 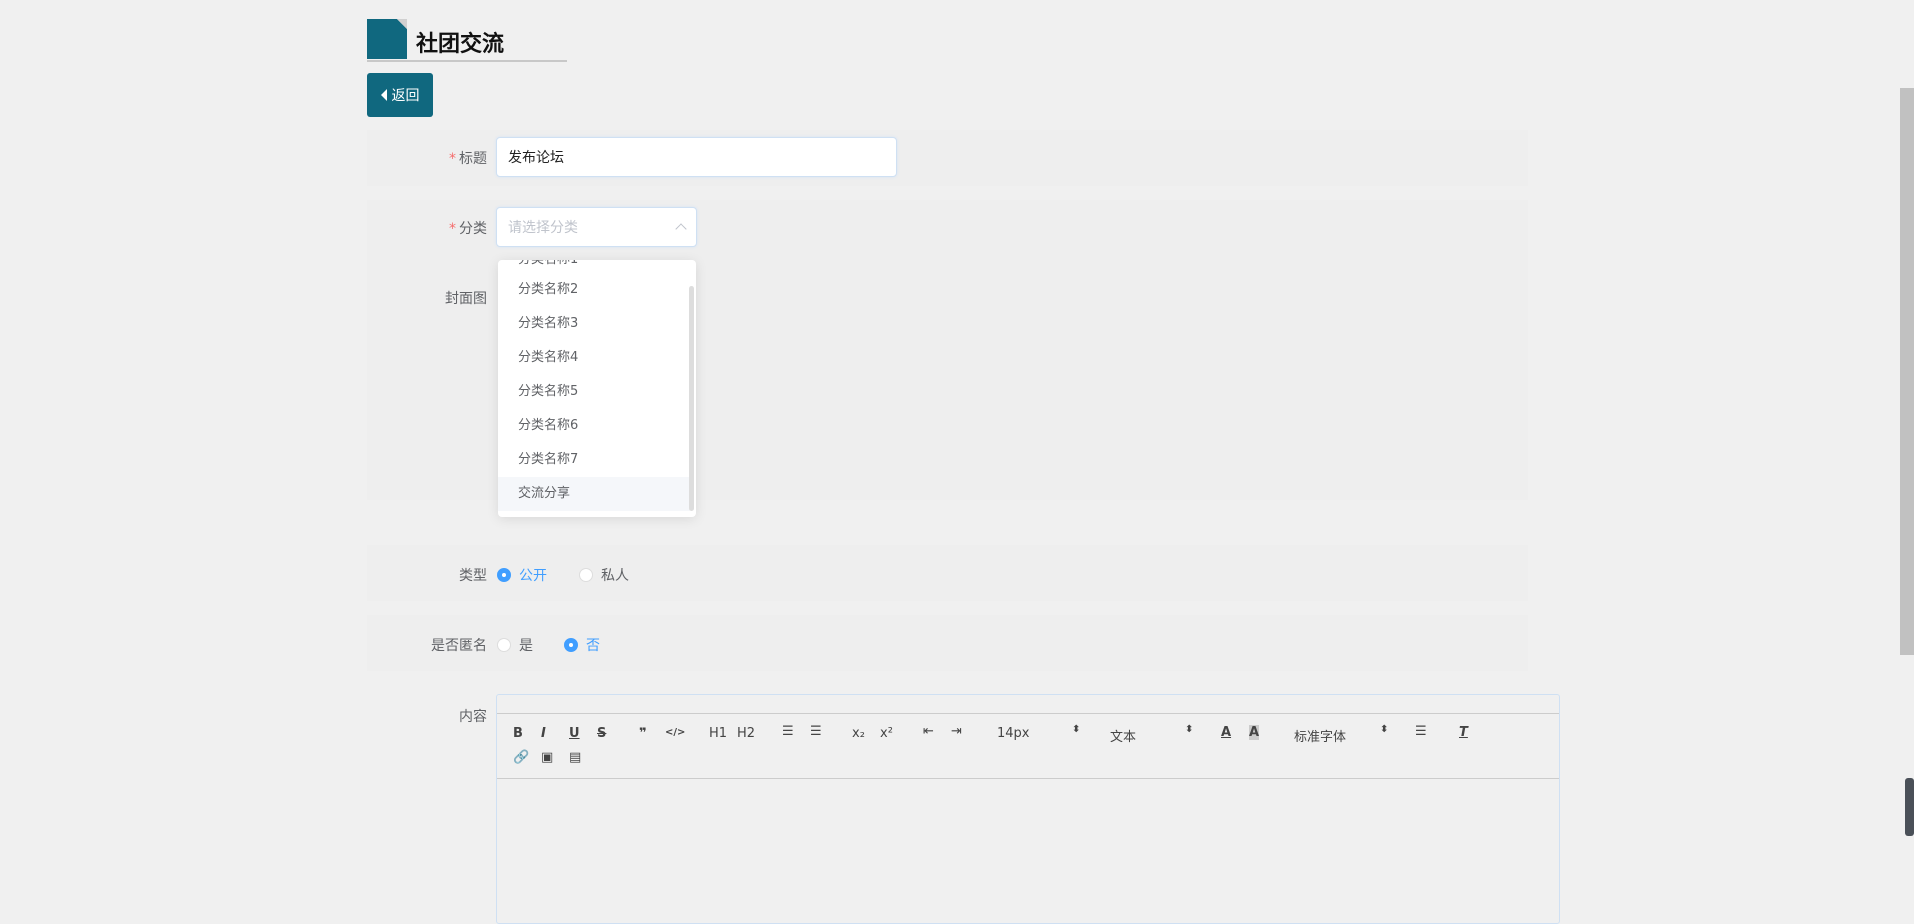 I want to click on content-label: 内容, so click(x=473, y=717).